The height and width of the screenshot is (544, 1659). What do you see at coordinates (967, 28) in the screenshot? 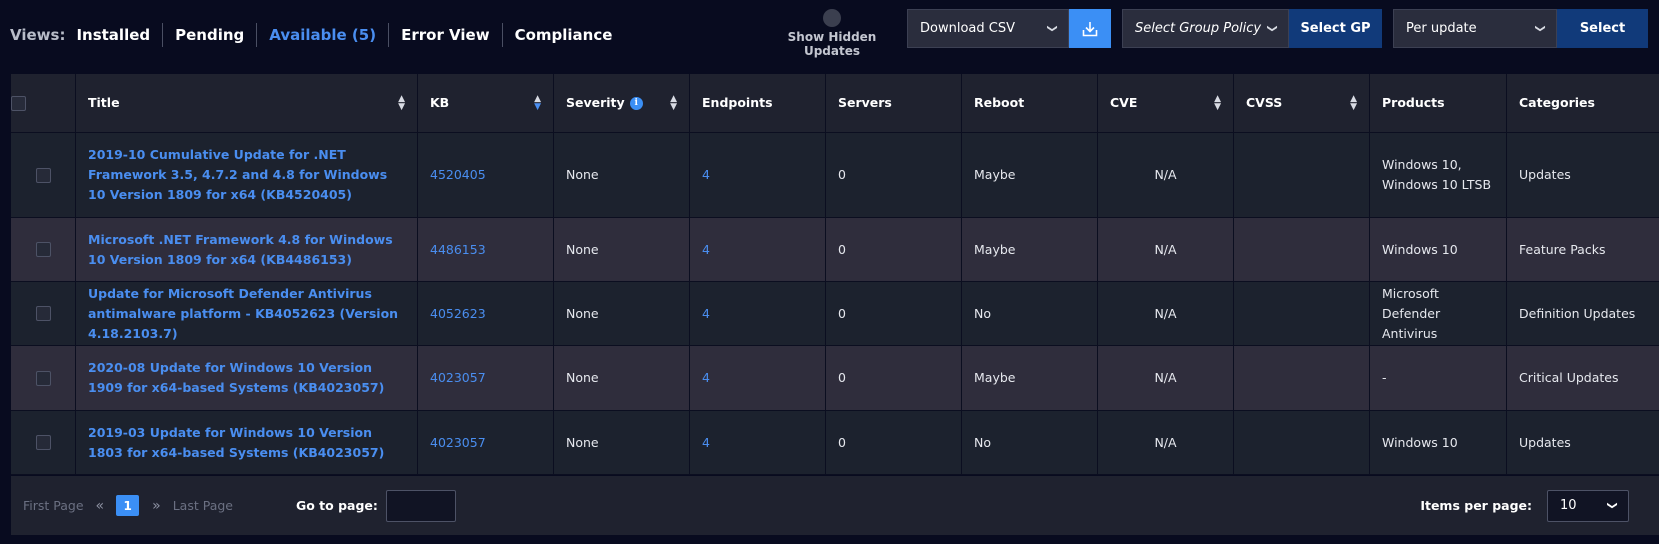
I see `download-csv-select-value: Download CSV` at bounding box center [967, 28].